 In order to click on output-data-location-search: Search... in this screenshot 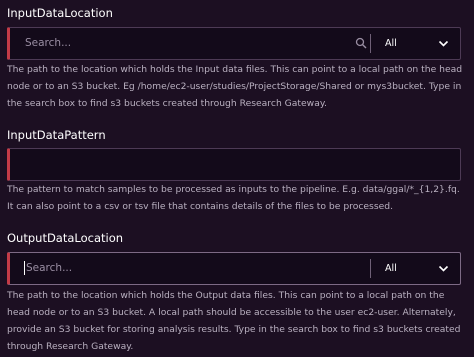, I will do `click(48, 268)`.